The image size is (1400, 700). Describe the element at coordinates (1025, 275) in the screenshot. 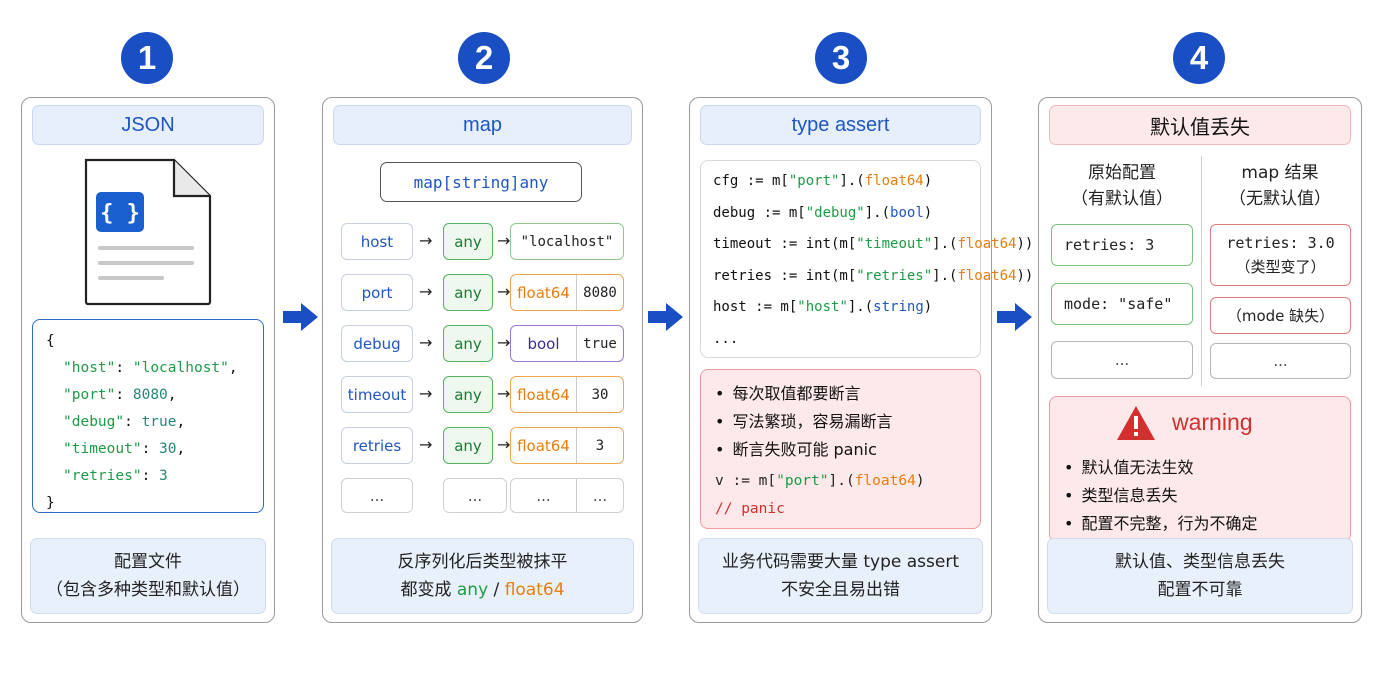

I see `code-e: ))` at that location.